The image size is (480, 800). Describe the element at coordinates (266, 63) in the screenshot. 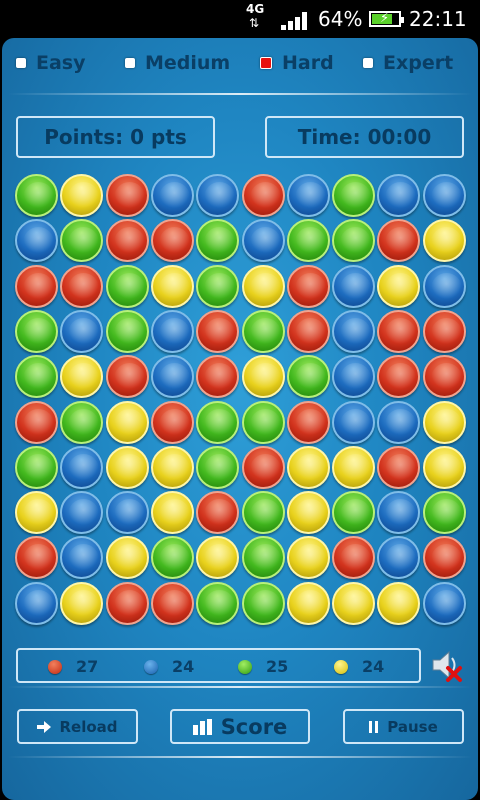

I see `checkbox-hard` at that location.